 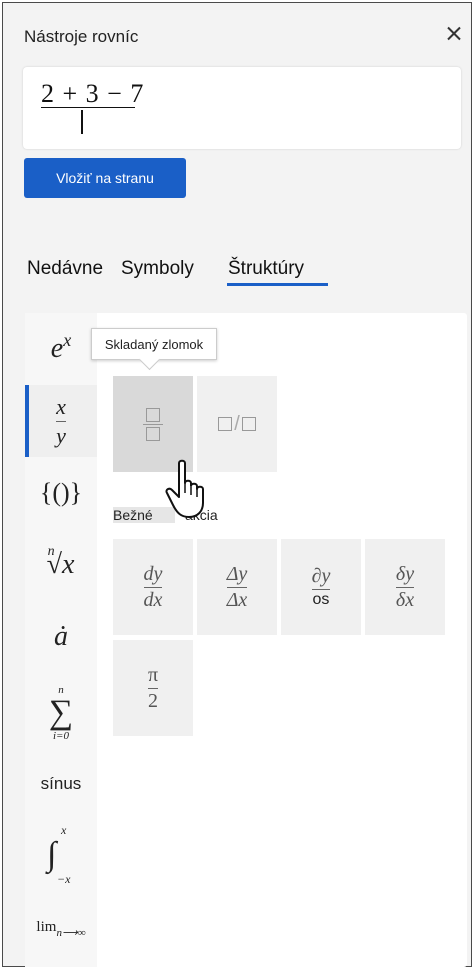 I want to click on common-tile: Δy Δx, so click(x=237, y=587).